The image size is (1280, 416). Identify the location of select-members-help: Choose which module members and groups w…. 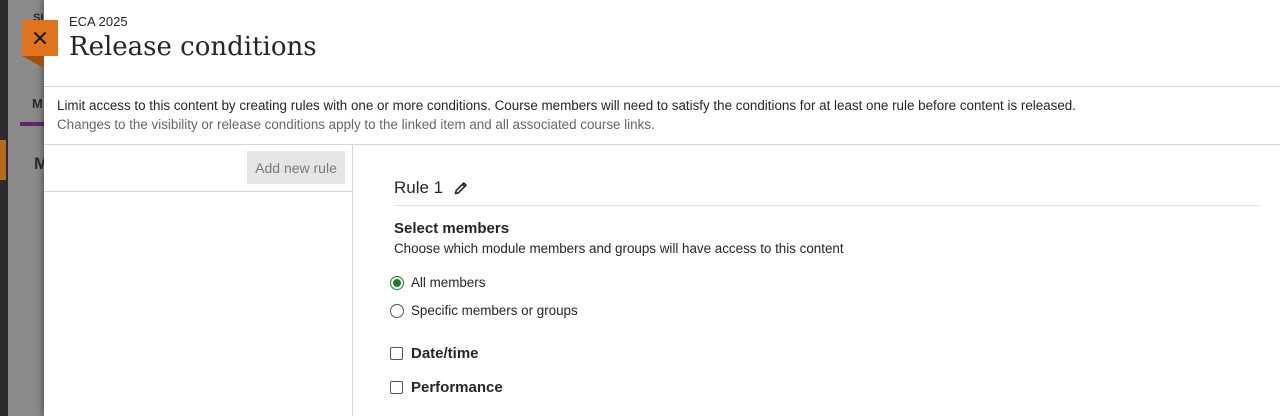
(619, 248).